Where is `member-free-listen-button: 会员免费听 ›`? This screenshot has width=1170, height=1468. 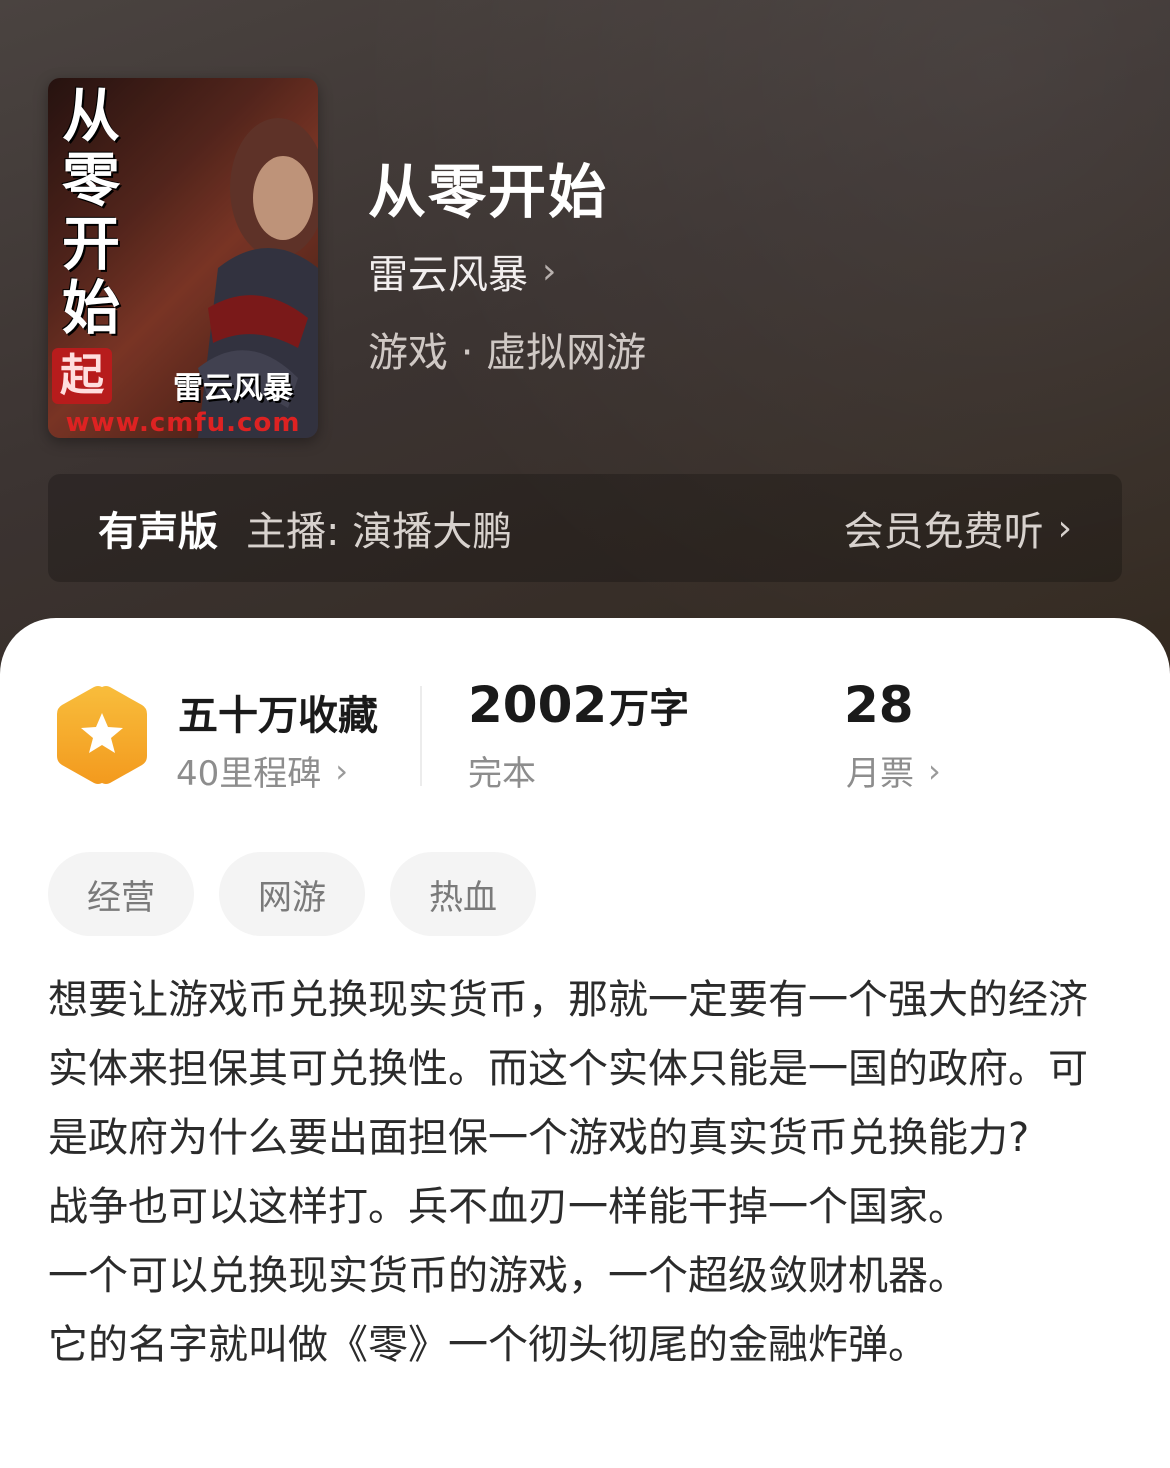
member-free-listen-button: 会员免费听 › is located at coordinates (958, 528).